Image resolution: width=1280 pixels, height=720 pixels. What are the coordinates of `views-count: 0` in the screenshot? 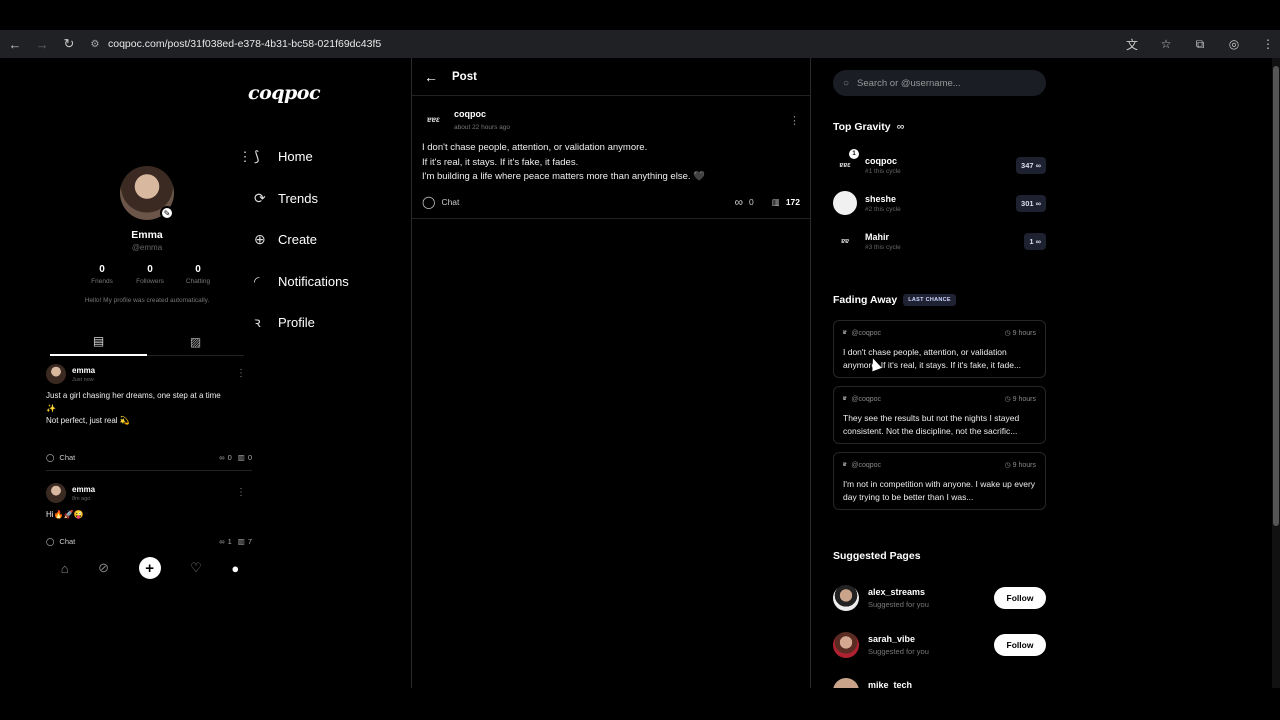 It's located at (249, 457).